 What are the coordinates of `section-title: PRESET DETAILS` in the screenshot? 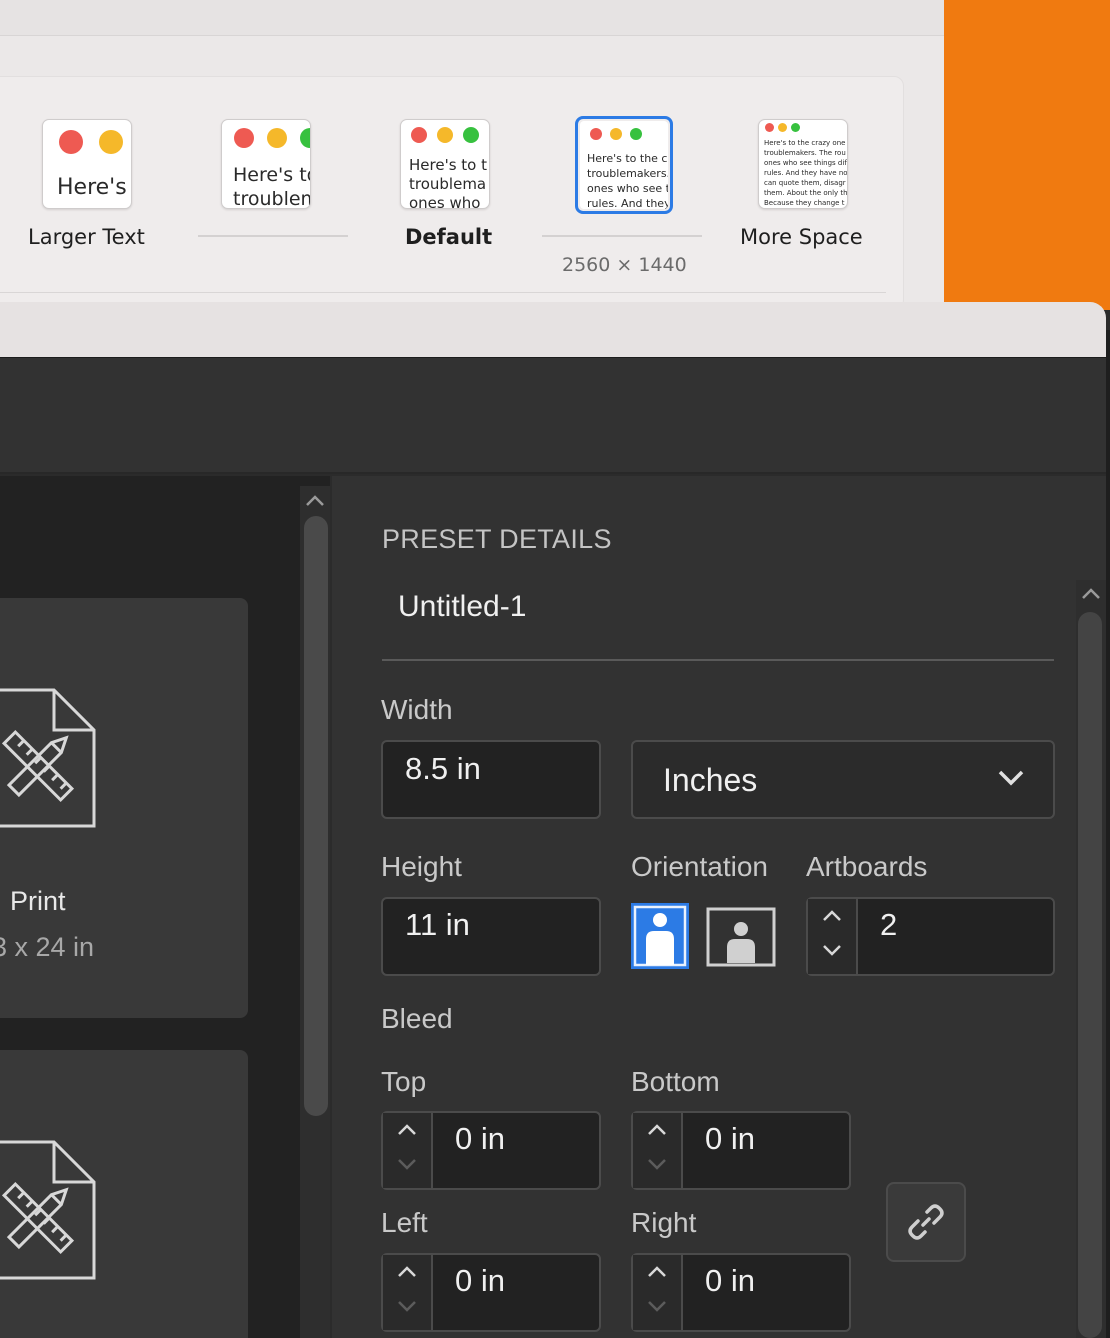 It's located at (497, 539).